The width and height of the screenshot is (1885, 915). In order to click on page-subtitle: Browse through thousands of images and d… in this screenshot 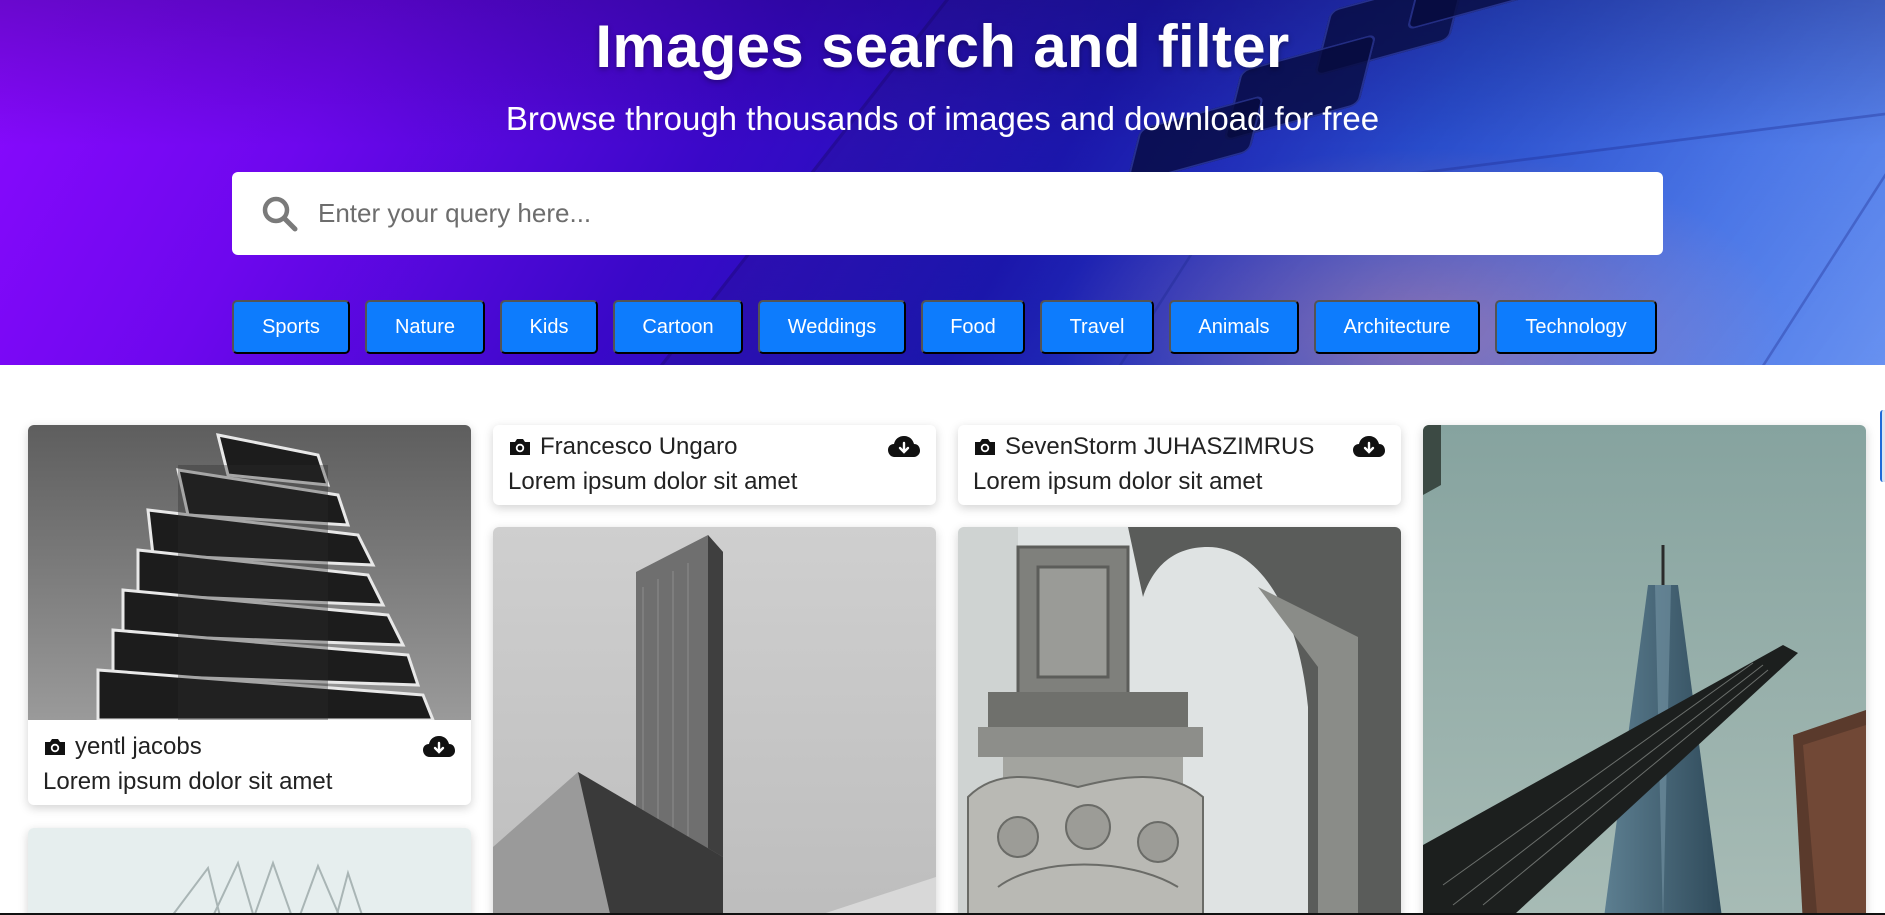, I will do `click(942, 118)`.